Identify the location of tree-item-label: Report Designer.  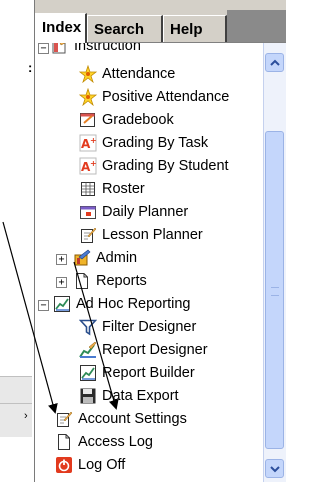
(155, 350).